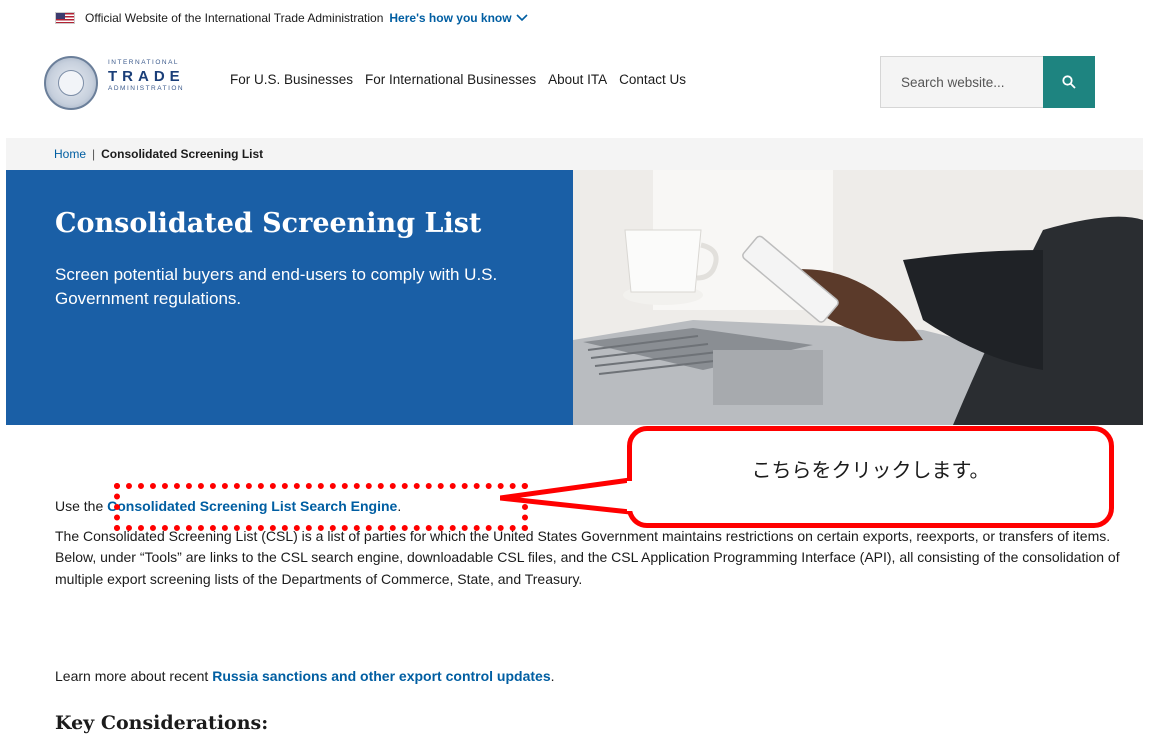 This screenshot has width=1149, height=744. Describe the element at coordinates (566, 496) in the screenshot. I see `annotation-pointer` at that location.